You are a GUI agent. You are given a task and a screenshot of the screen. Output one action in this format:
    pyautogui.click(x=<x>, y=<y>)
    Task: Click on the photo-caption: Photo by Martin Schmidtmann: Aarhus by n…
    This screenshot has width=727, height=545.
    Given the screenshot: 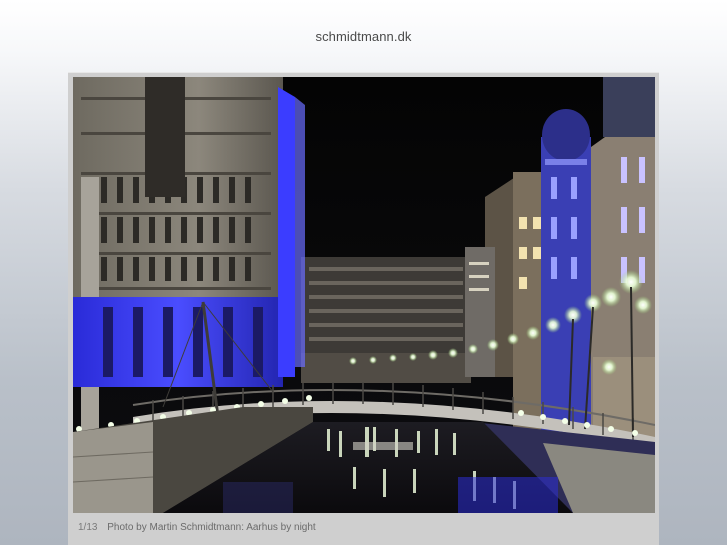 What is the action you would take?
    pyautogui.click(x=211, y=527)
    